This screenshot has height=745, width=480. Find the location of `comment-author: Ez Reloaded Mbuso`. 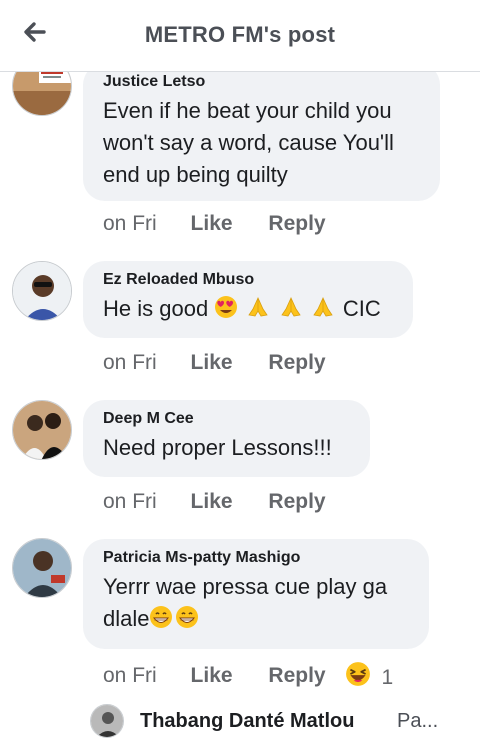

comment-author: Ez Reloaded Mbuso is located at coordinates (248, 280).